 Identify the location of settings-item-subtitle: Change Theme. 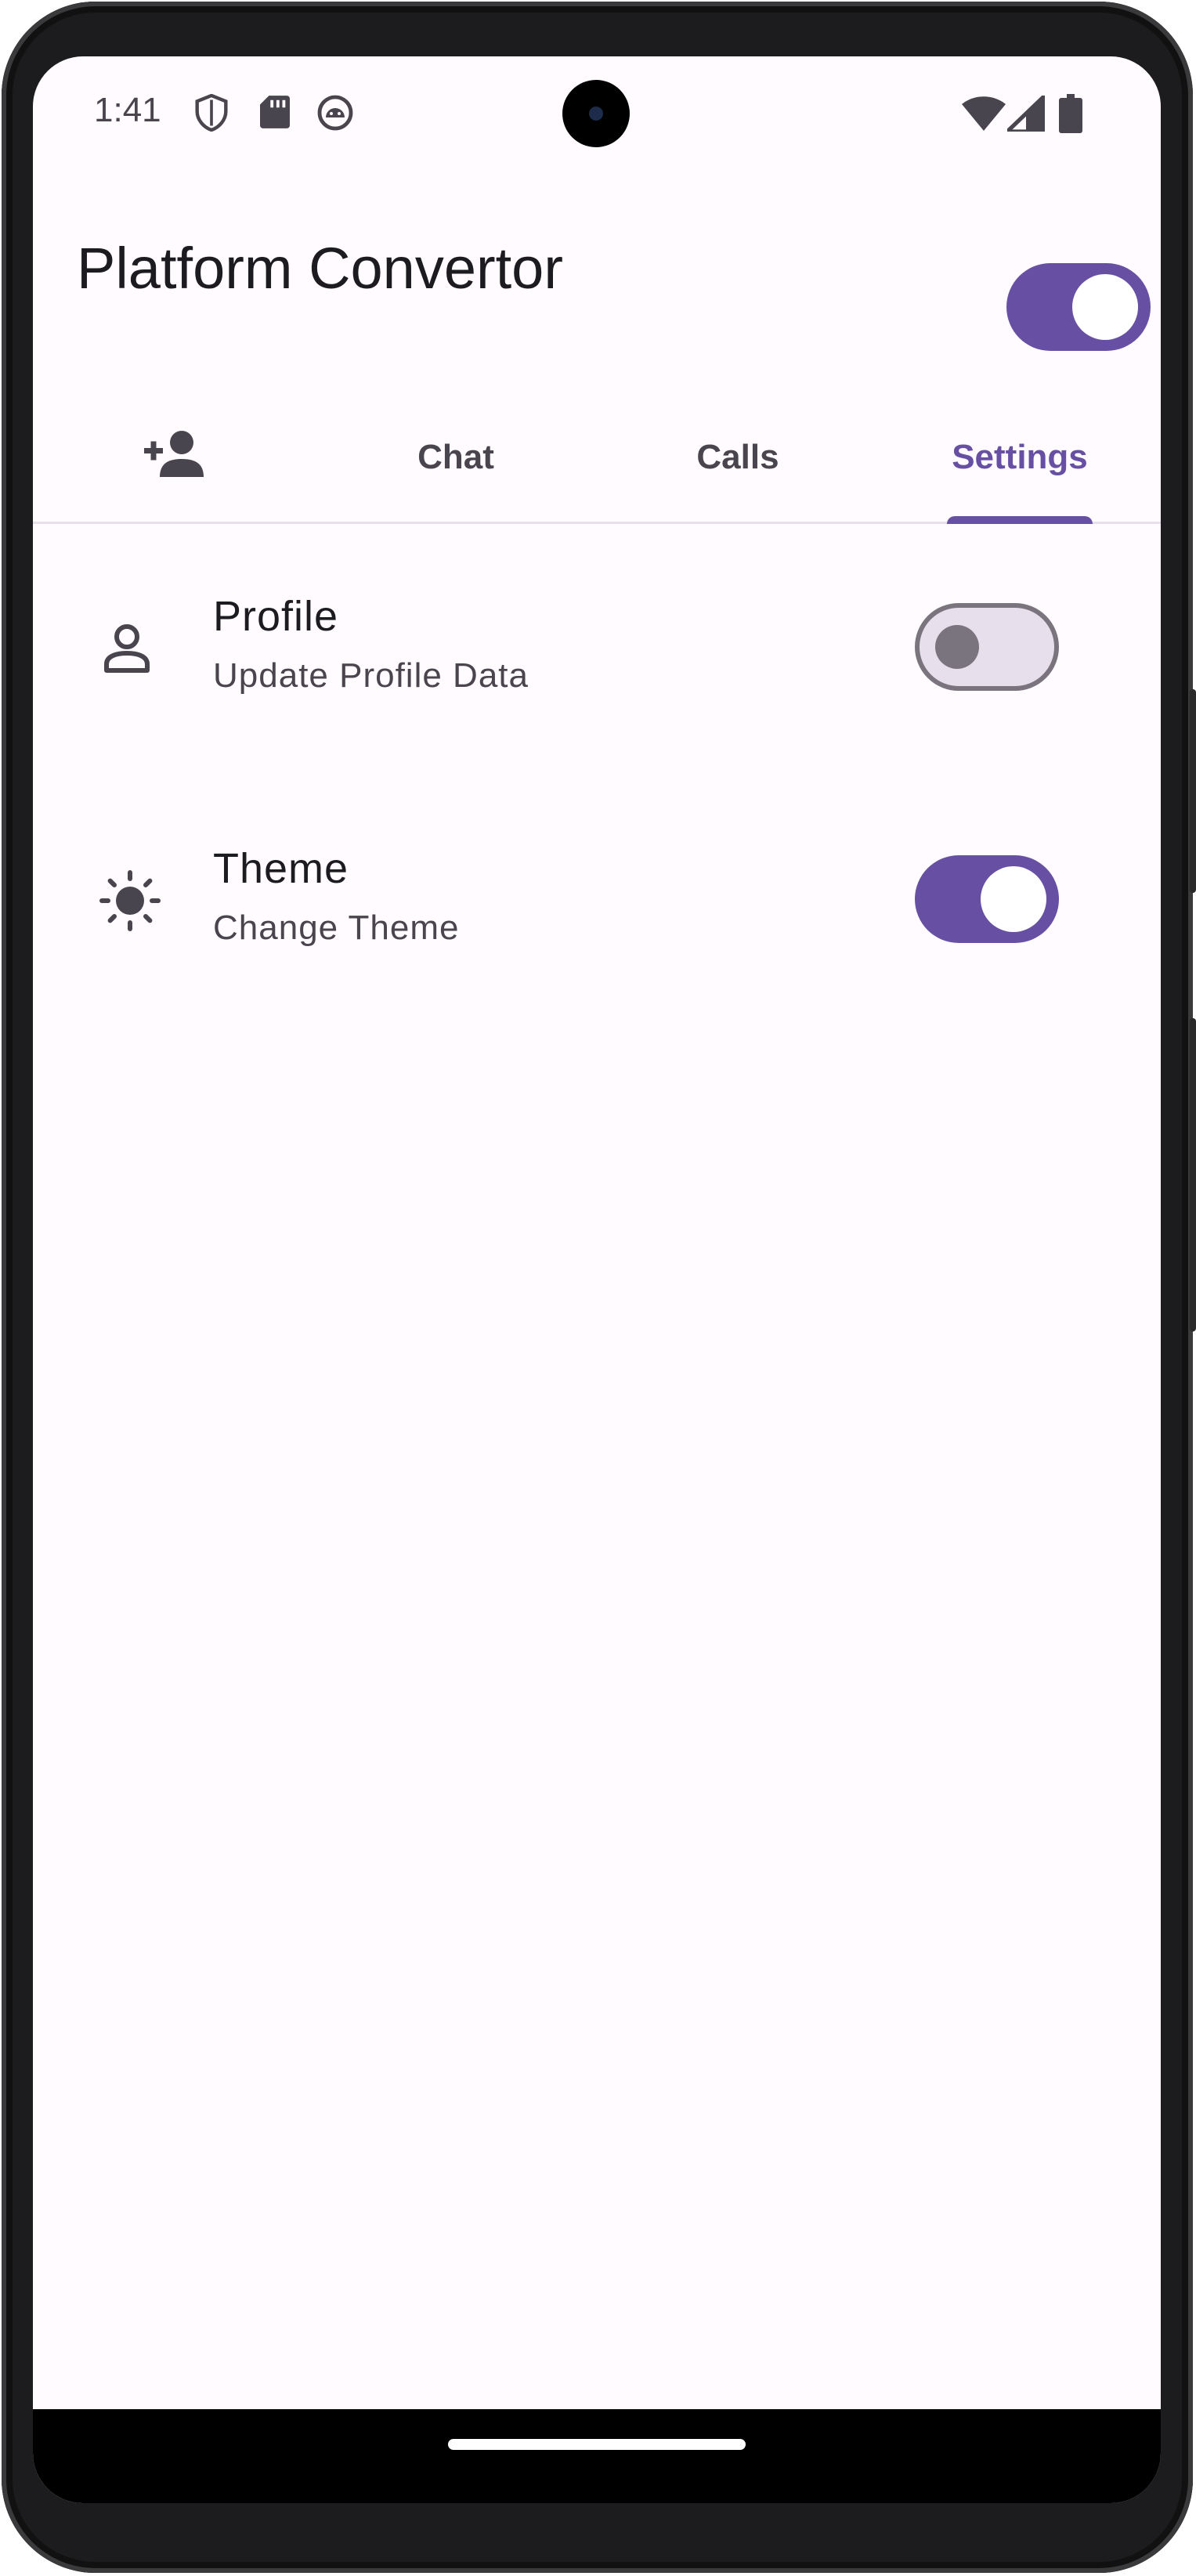
(336, 928).